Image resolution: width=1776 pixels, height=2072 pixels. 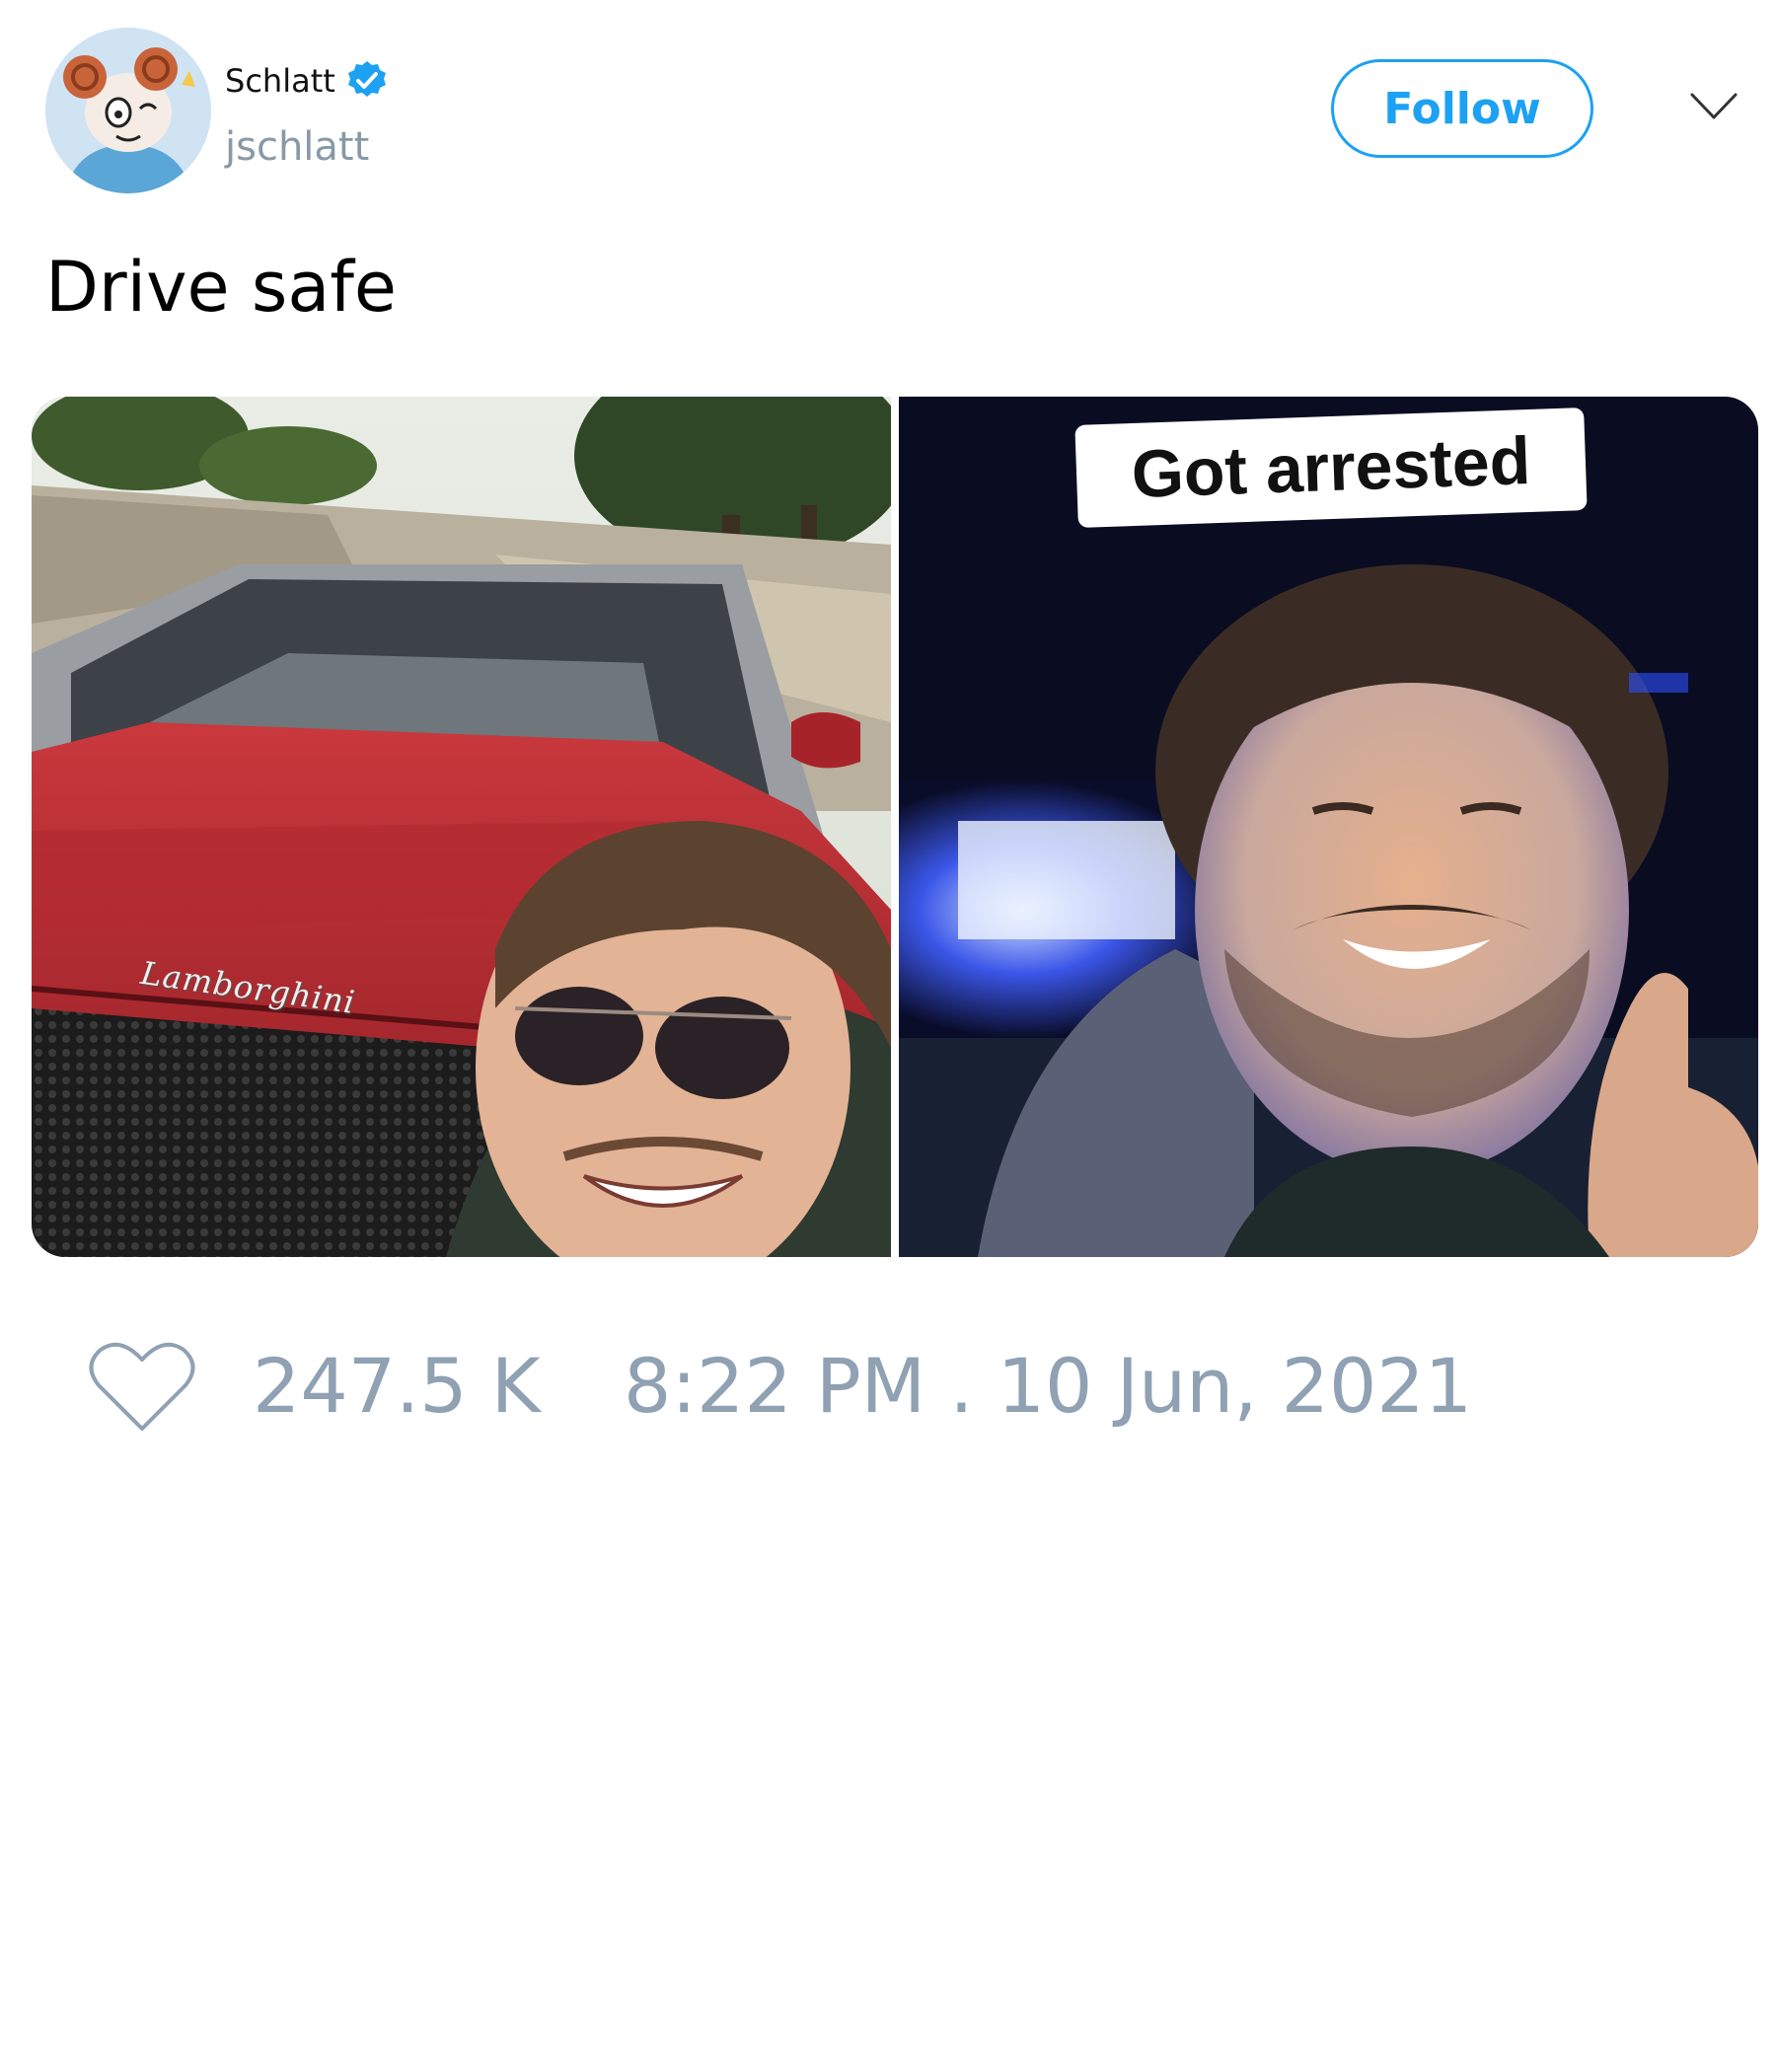 I want to click on tweet-timestamp: 8:22 PM . 10 Jun, 2021, so click(x=1048, y=1386).